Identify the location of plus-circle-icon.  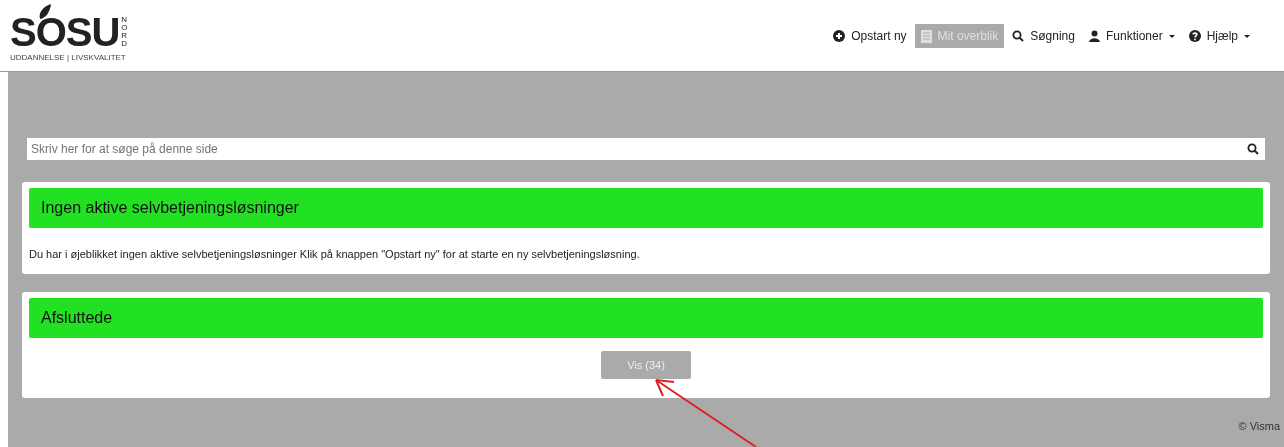
(839, 36).